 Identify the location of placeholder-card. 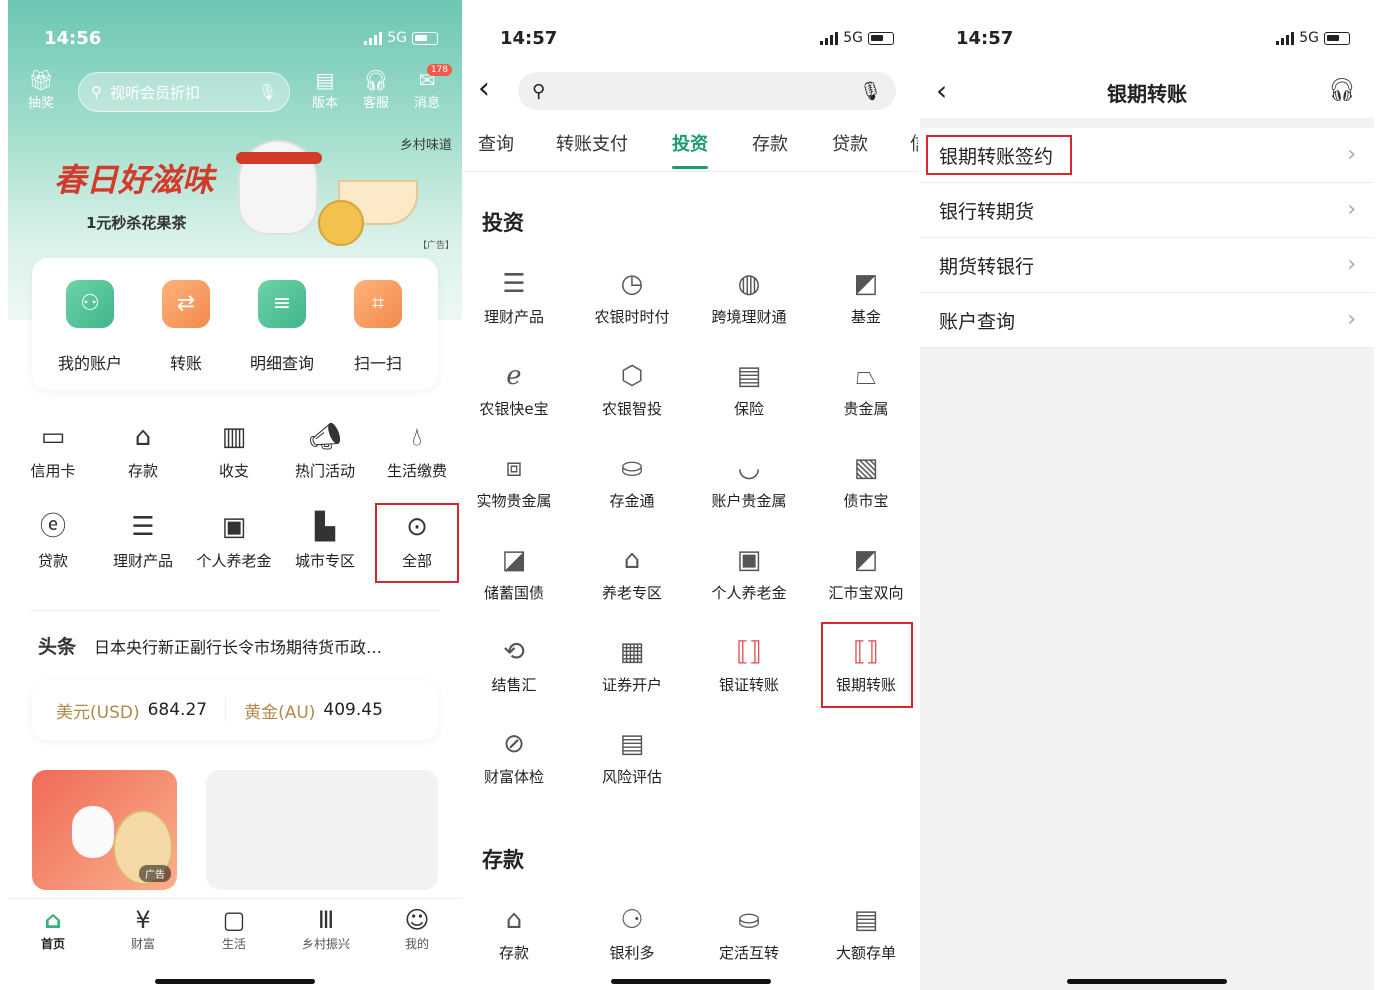
(322, 830).